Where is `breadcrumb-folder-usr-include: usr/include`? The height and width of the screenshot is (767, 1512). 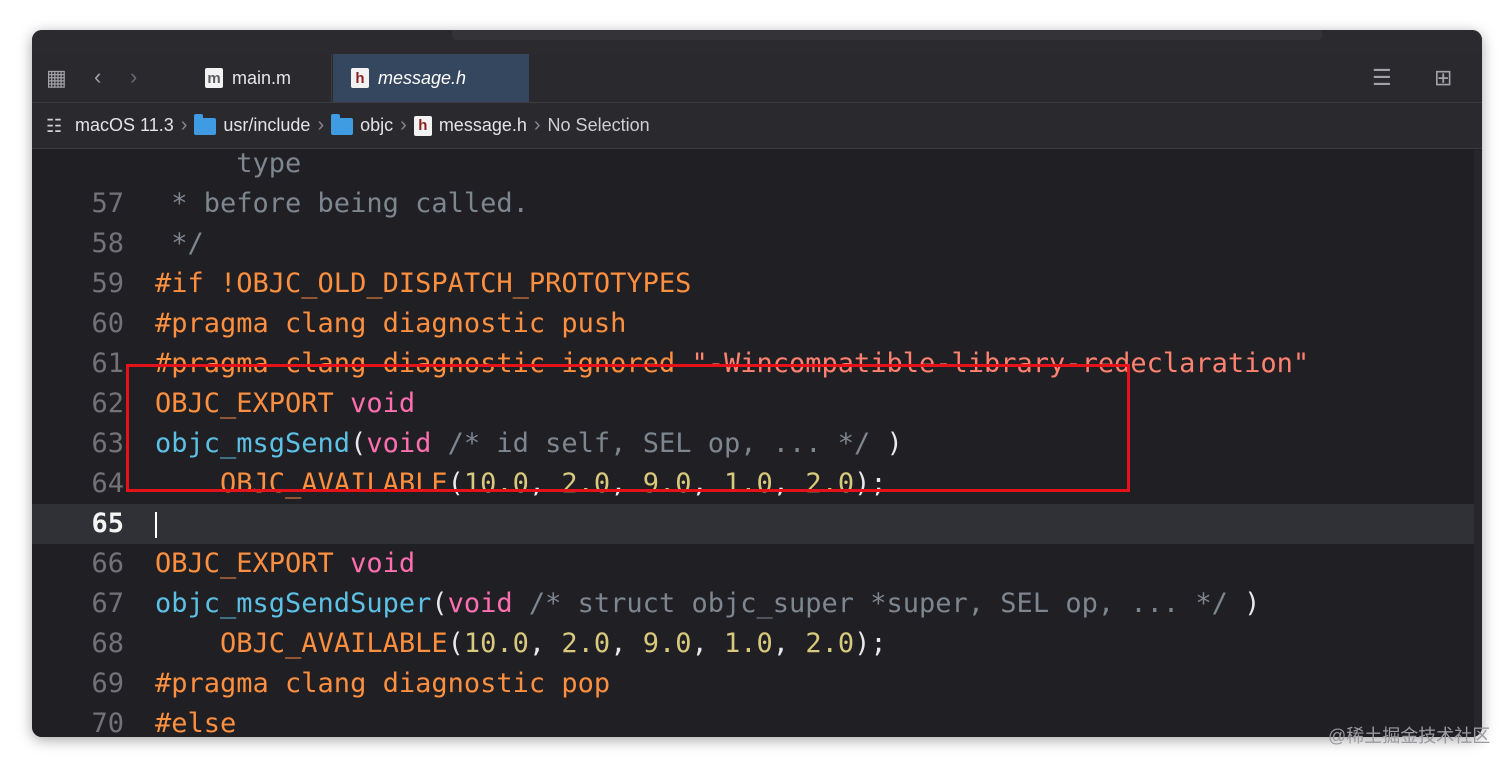
breadcrumb-folder-usr-include: usr/include is located at coordinates (266, 125).